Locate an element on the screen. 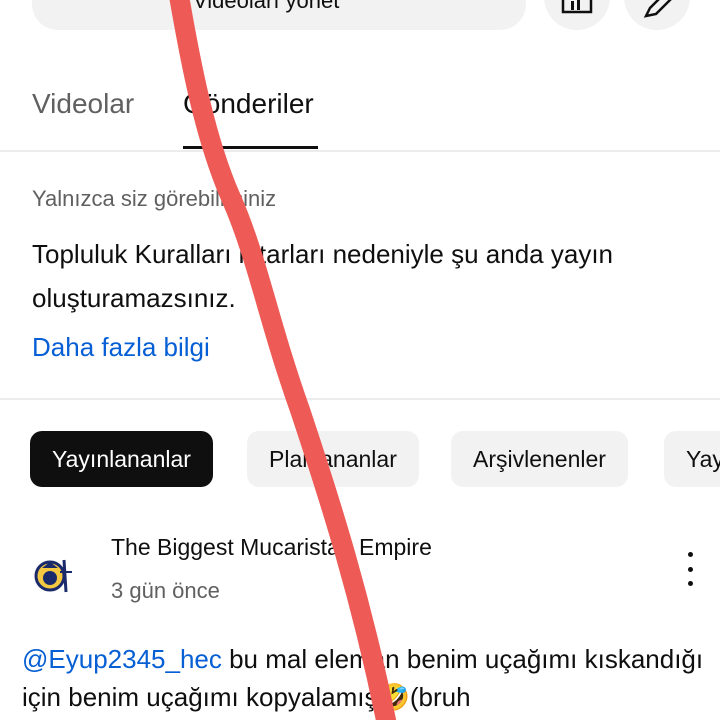 This screenshot has width=720, height=720. filter-chip-overflow: Yay is located at coordinates (692, 459).